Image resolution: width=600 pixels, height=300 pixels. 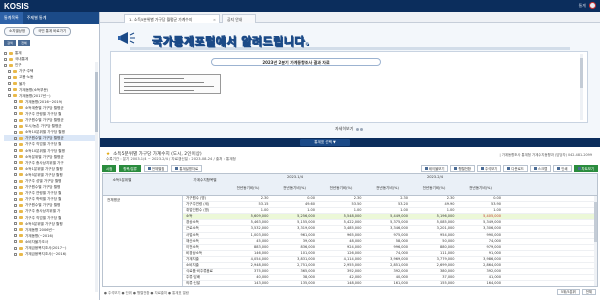 I want to click on sidebar-button-1: 소지별상정, so click(x=17, y=31).